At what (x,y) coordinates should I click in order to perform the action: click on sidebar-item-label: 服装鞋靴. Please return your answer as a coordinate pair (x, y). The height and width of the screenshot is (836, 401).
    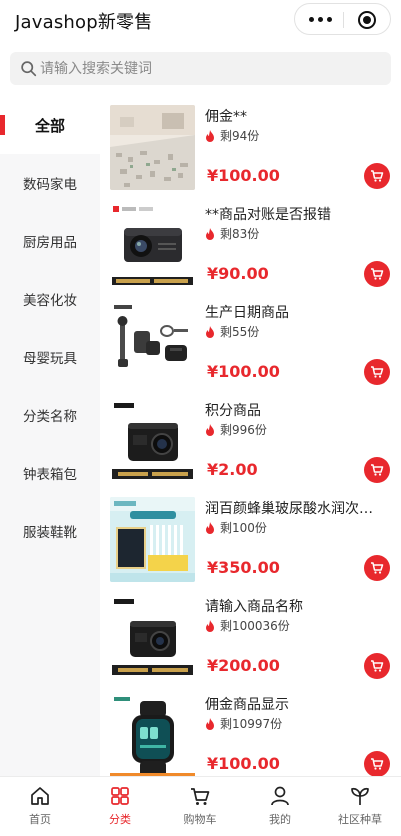
    Looking at the image, I should click on (50, 533).